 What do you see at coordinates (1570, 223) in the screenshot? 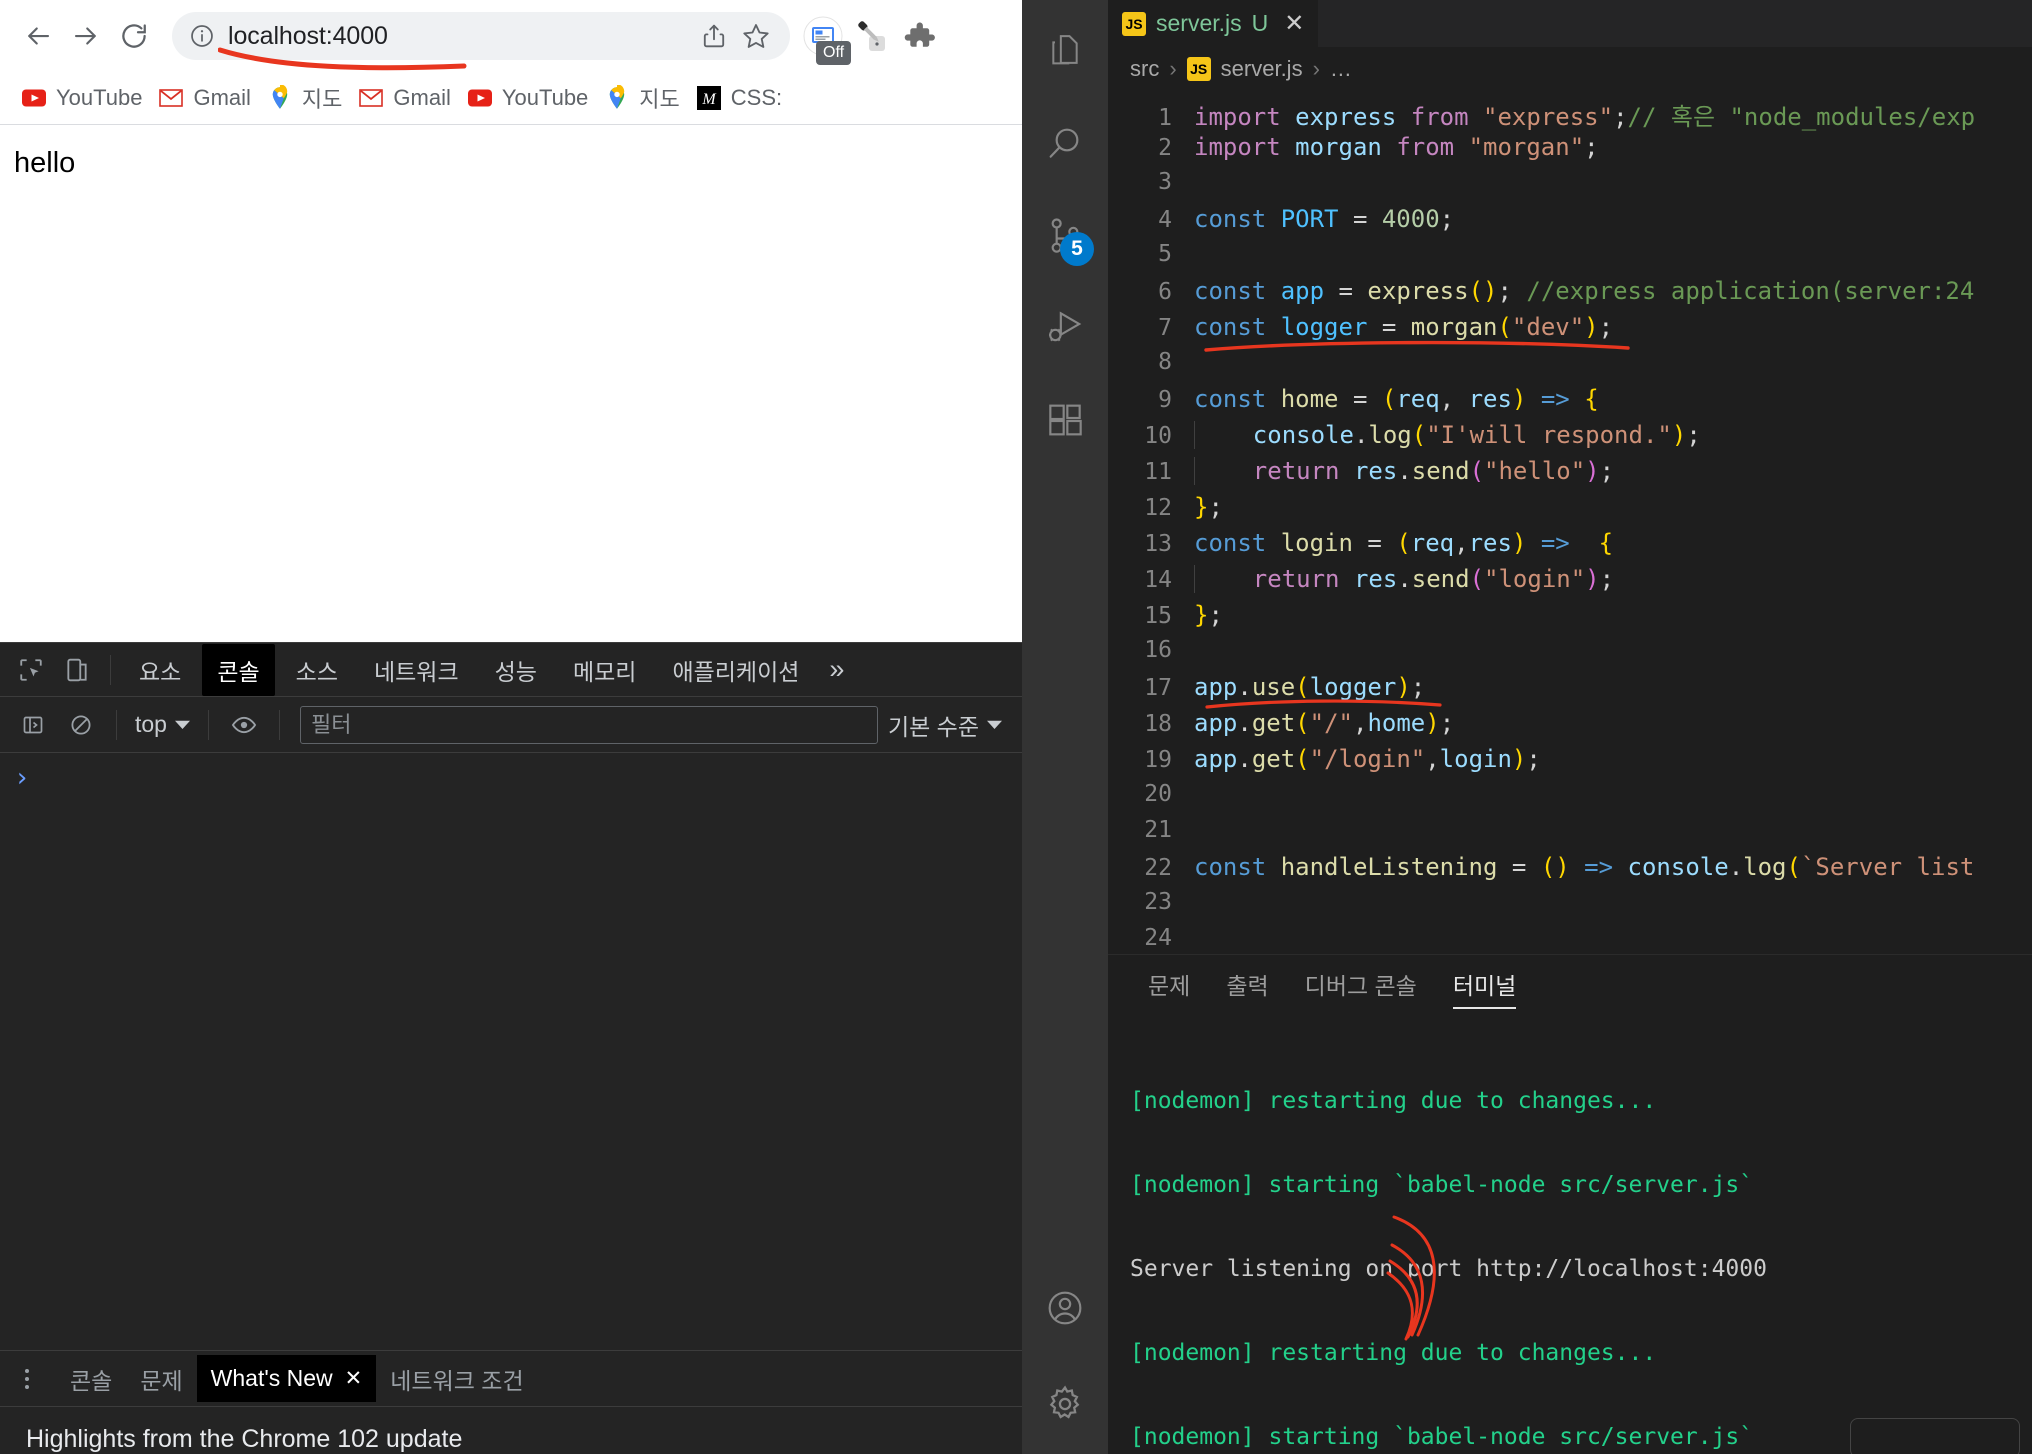
I see `code-line: 4 const PORT = 4000;` at bounding box center [1570, 223].